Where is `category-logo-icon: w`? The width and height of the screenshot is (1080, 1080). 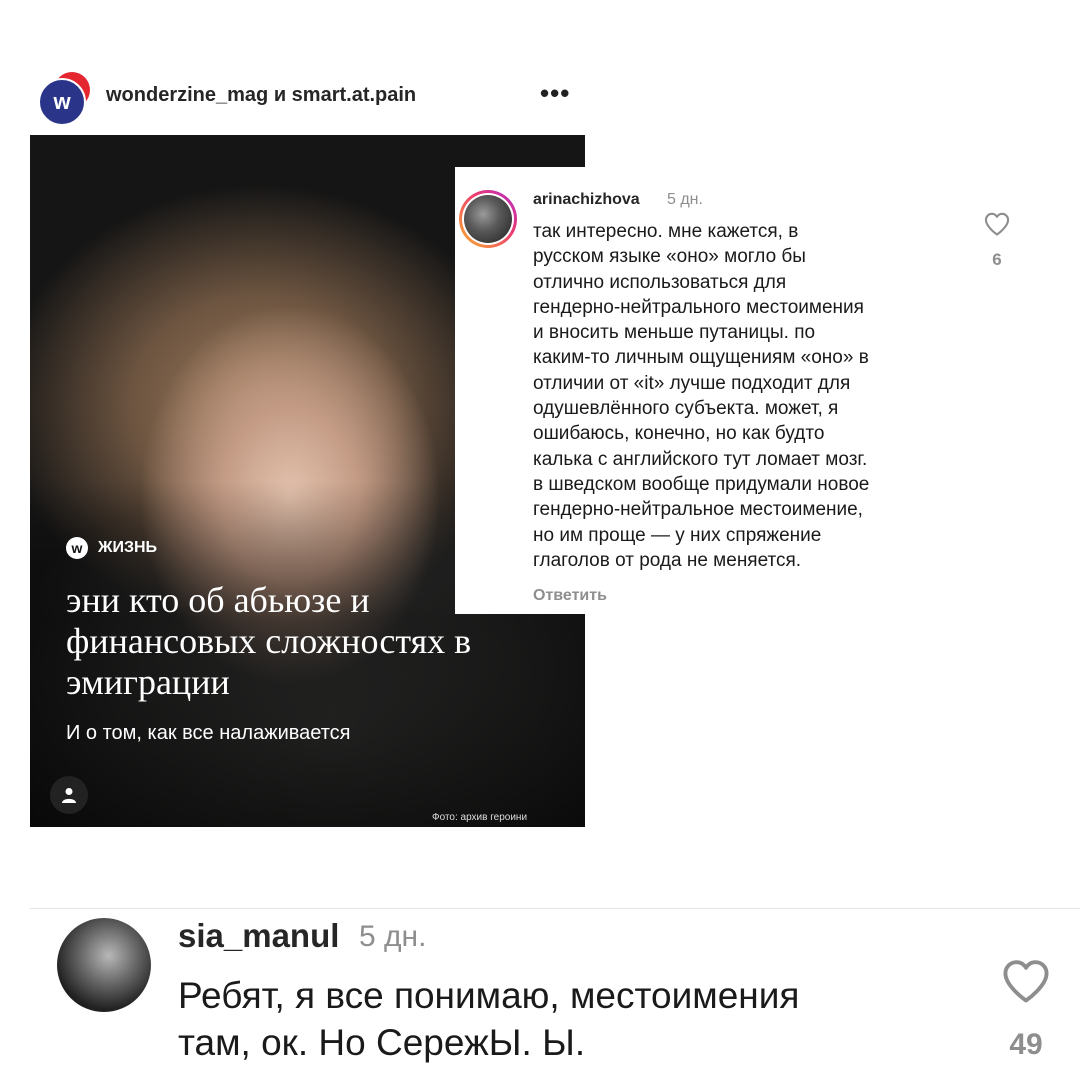 category-logo-icon: w is located at coordinates (77, 548).